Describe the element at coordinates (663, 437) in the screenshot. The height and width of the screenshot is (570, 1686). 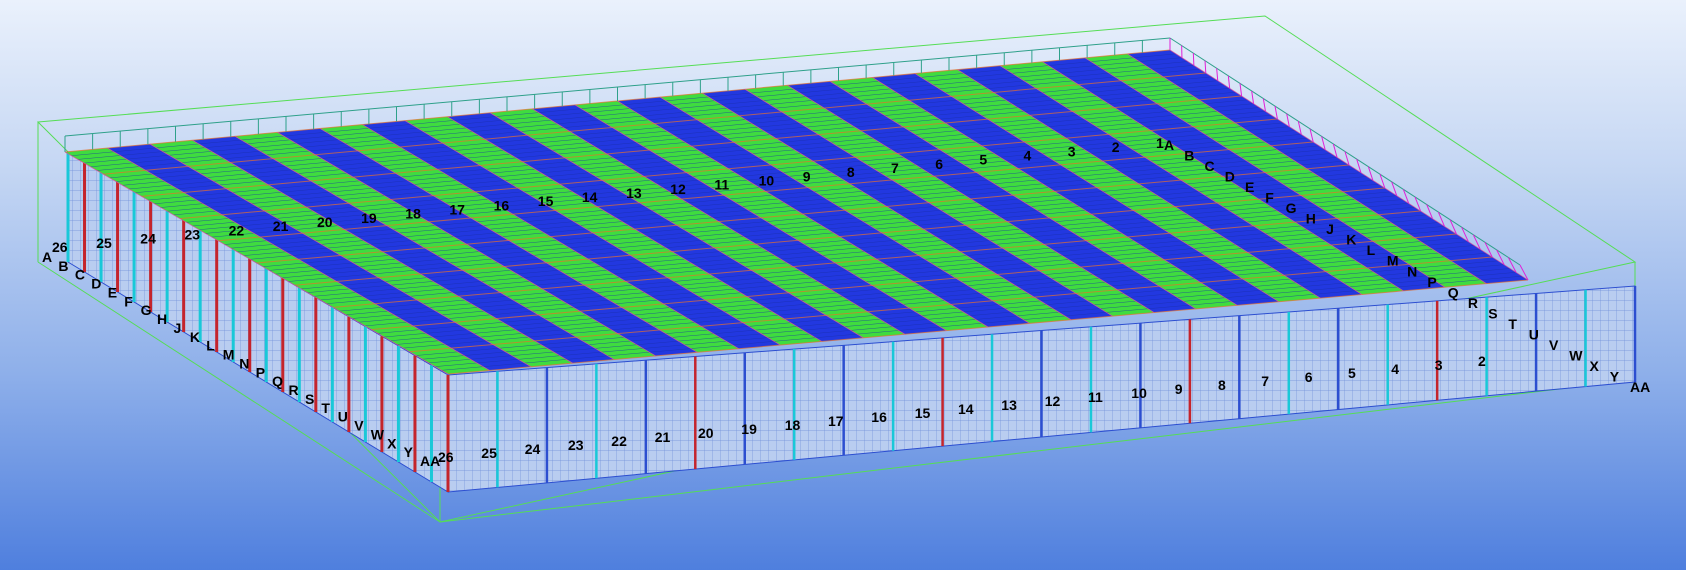
I see `front-grid-number: 21` at that location.